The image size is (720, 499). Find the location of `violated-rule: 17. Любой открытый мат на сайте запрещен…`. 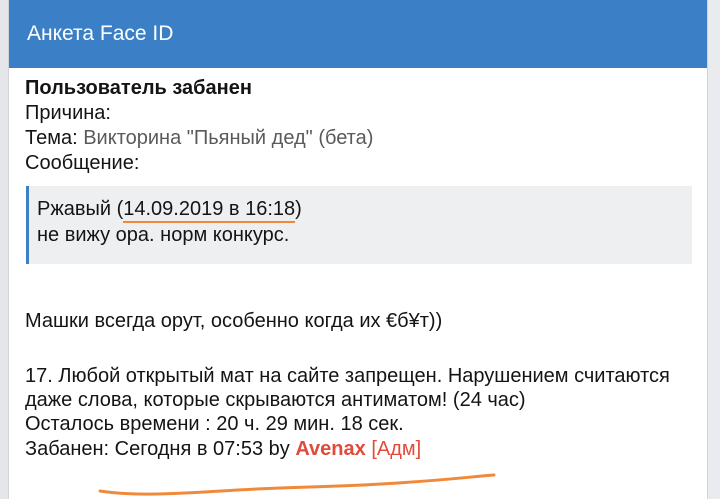

violated-rule: 17. Любой открытый мат на сайте запрещен… is located at coordinates (347, 388).